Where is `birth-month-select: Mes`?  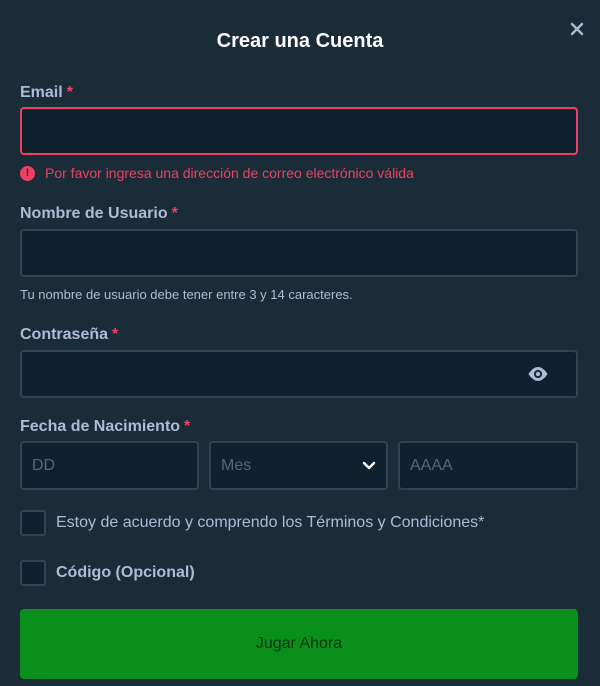
birth-month-select: Mes is located at coordinates (298, 465).